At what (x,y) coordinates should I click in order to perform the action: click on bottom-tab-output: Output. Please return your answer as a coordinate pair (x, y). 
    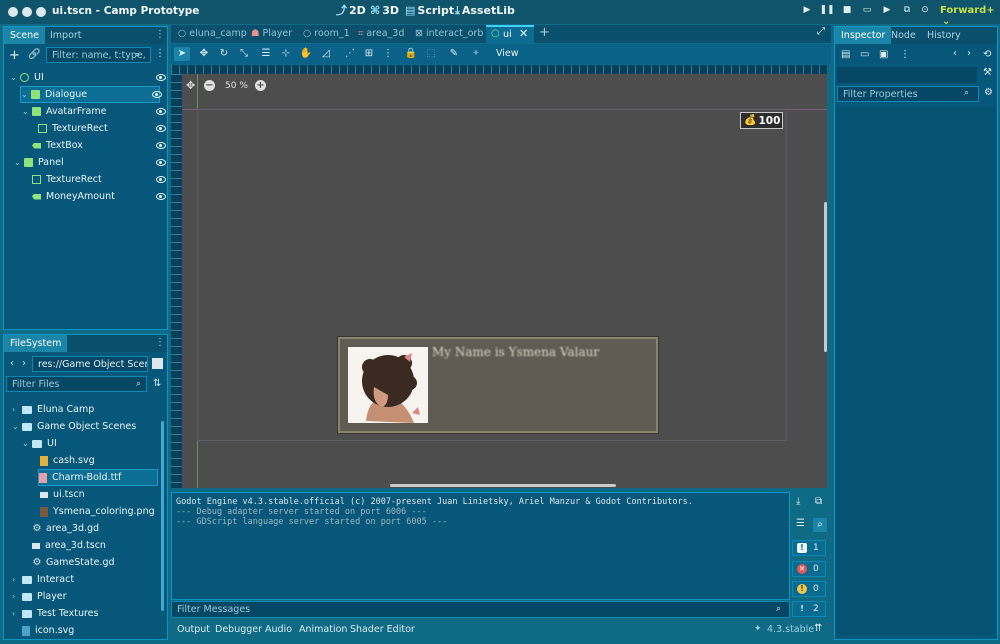
    Looking at the image, I should click on (193, 629).